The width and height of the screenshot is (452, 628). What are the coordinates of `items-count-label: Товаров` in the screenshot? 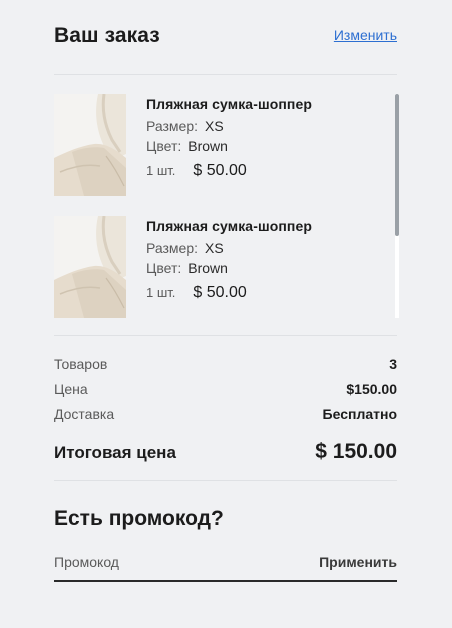 It's located at (81, 364).